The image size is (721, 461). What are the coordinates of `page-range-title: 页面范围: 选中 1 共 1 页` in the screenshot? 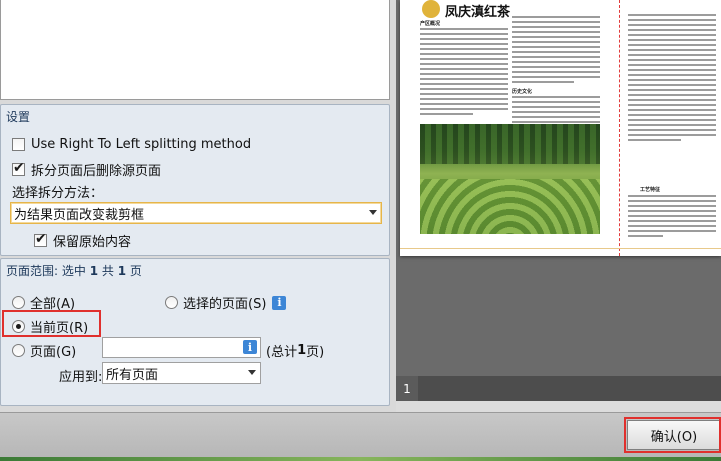 It's located at (74, 271).